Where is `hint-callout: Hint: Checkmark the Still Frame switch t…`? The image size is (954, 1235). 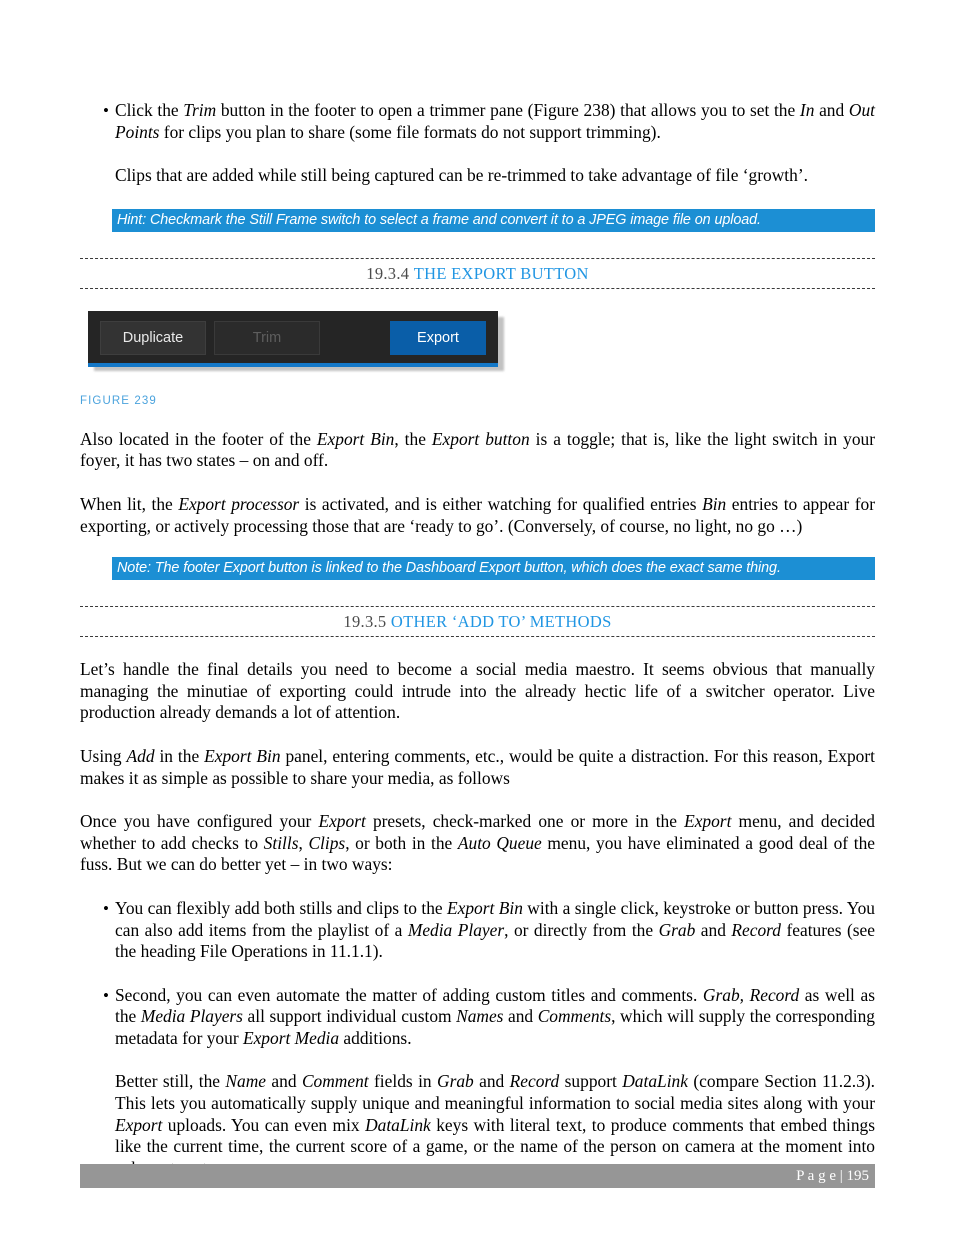 hint-callout: Hint: Checkmark the Still Frame switch t… is located at coordinates (493, 220).